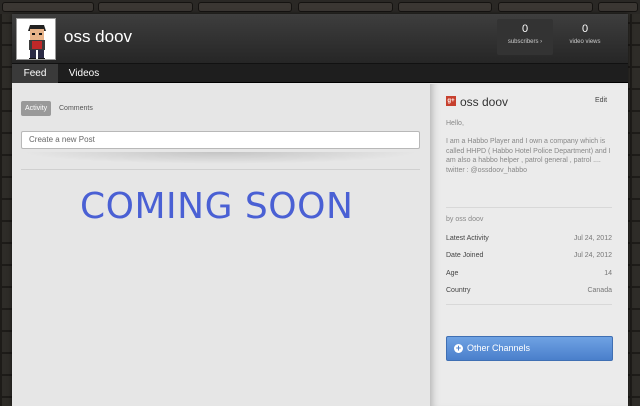  What do you see at coordinates (220, 140) in the screenshot?
I see `new-post-input: Create a new Post` at bounding box center [220, 140].